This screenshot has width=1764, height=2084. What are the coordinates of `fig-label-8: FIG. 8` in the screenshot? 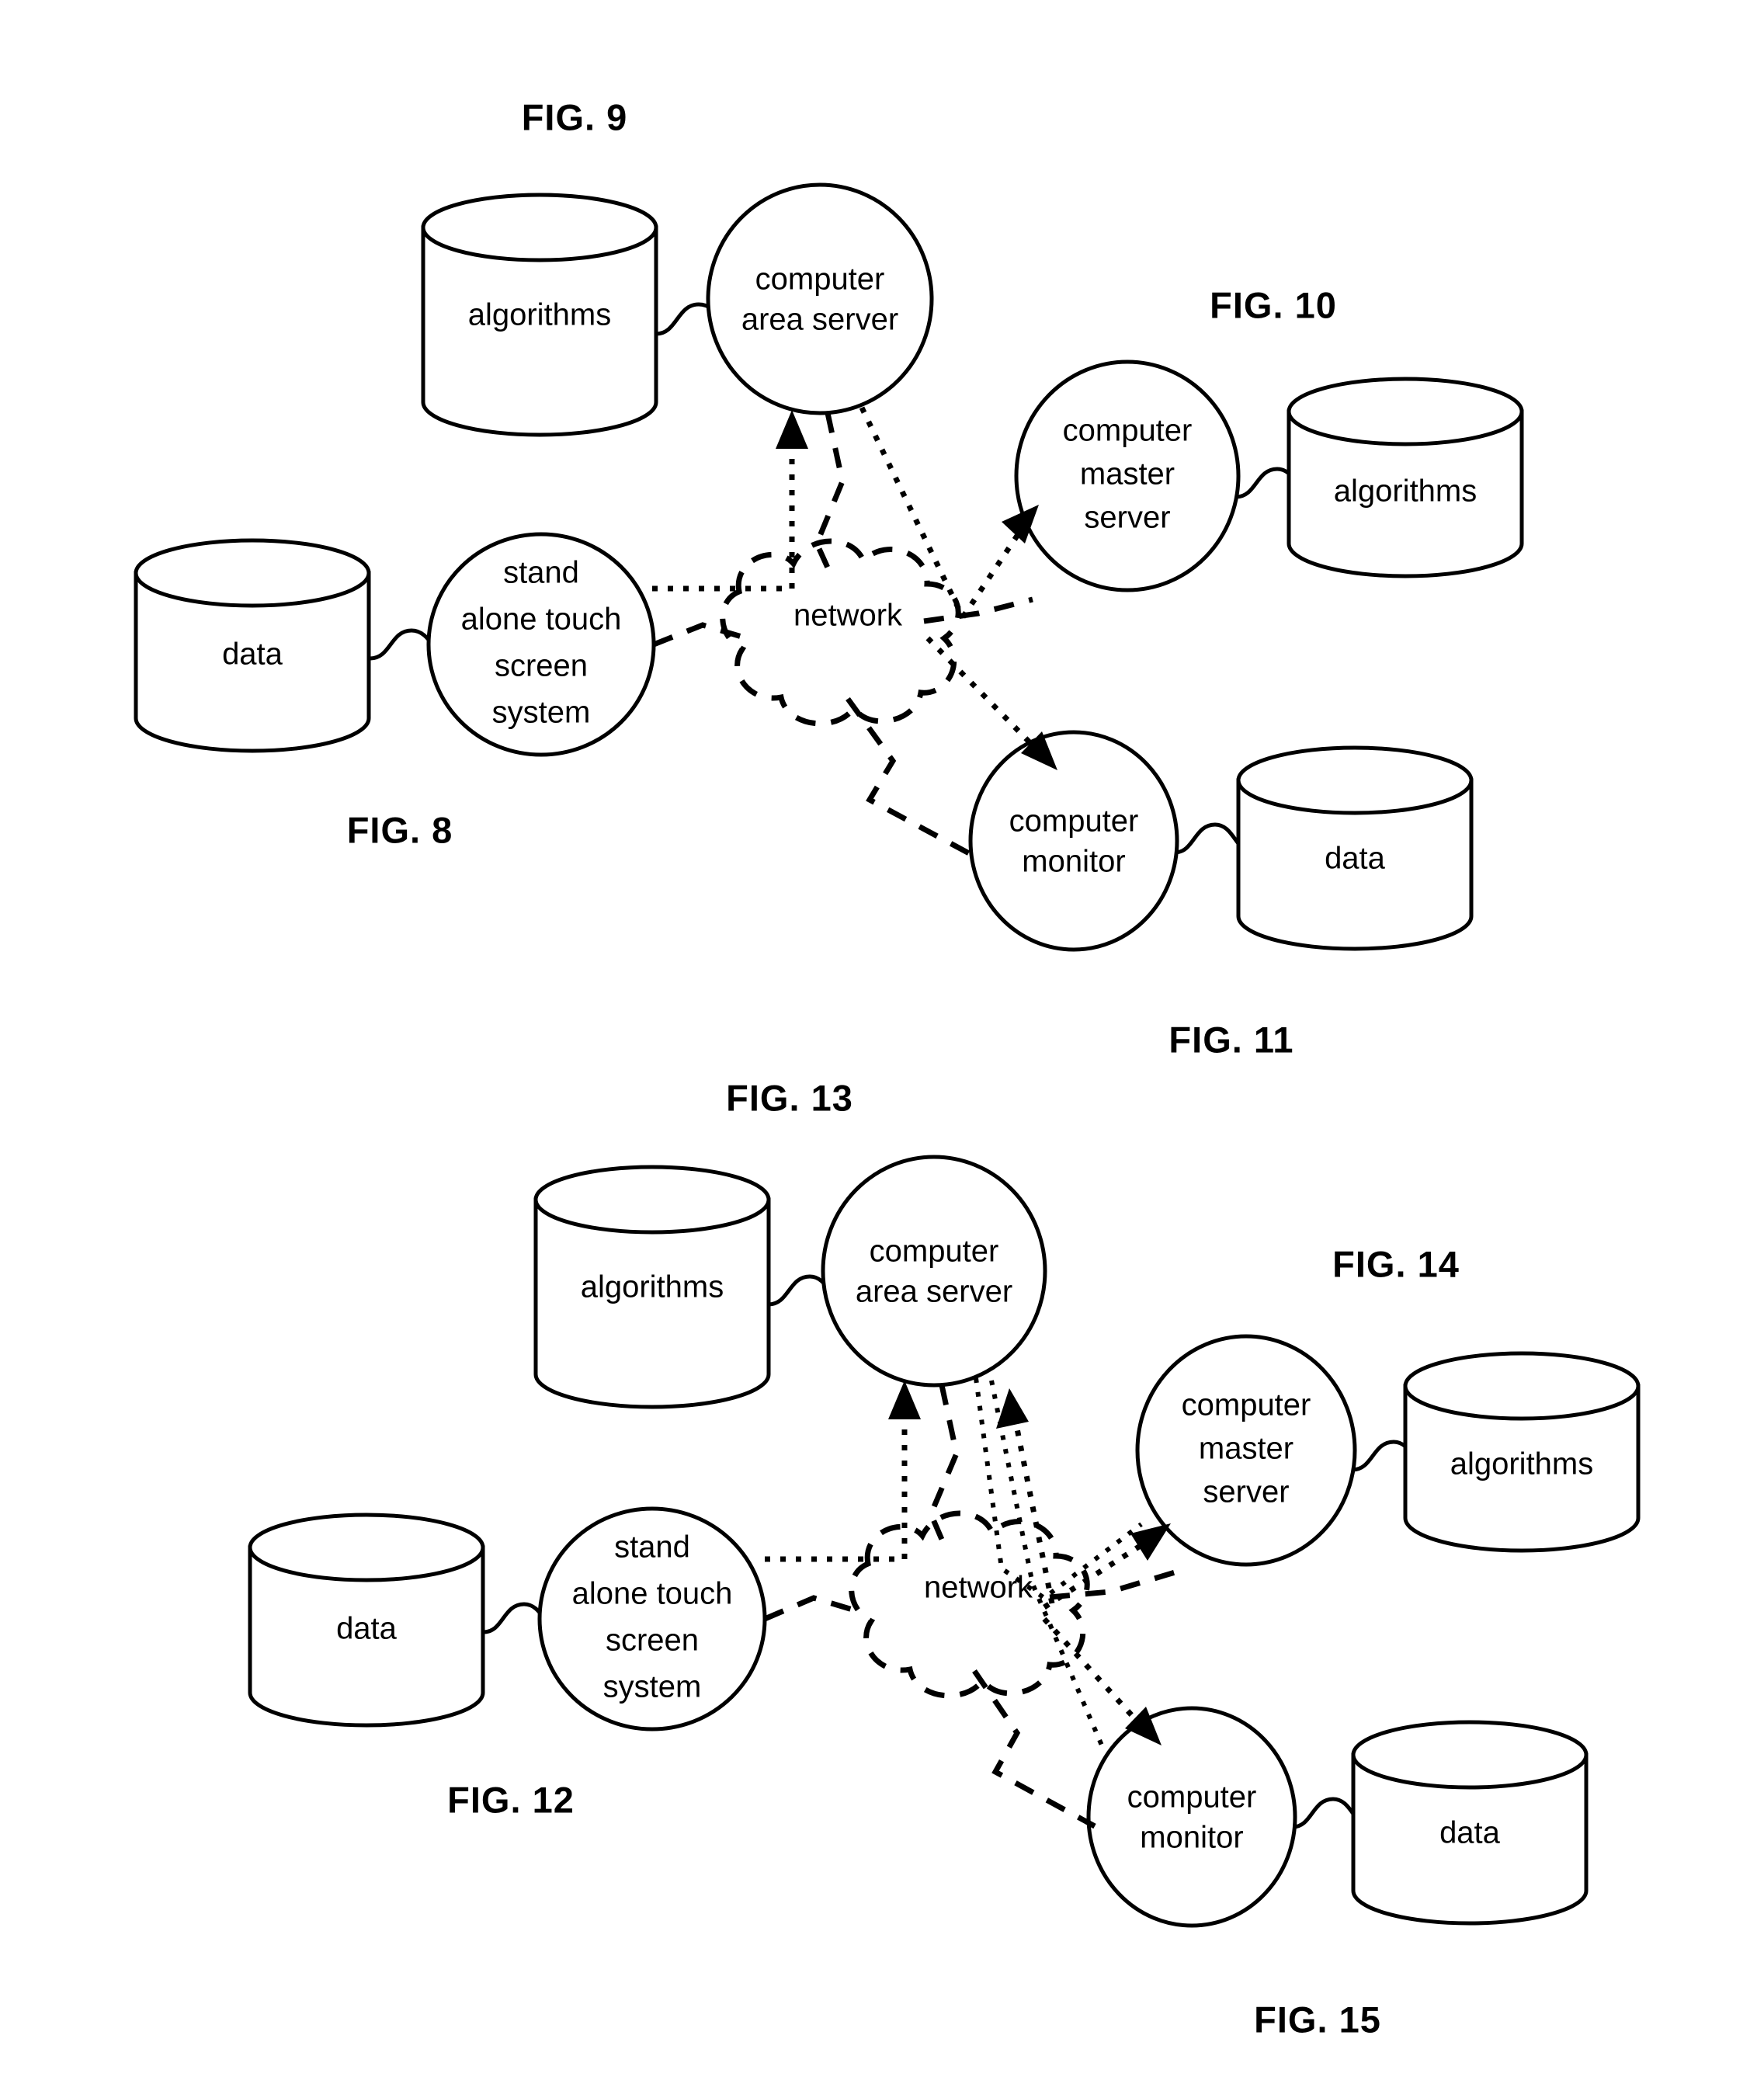 It's located at (400, 829).